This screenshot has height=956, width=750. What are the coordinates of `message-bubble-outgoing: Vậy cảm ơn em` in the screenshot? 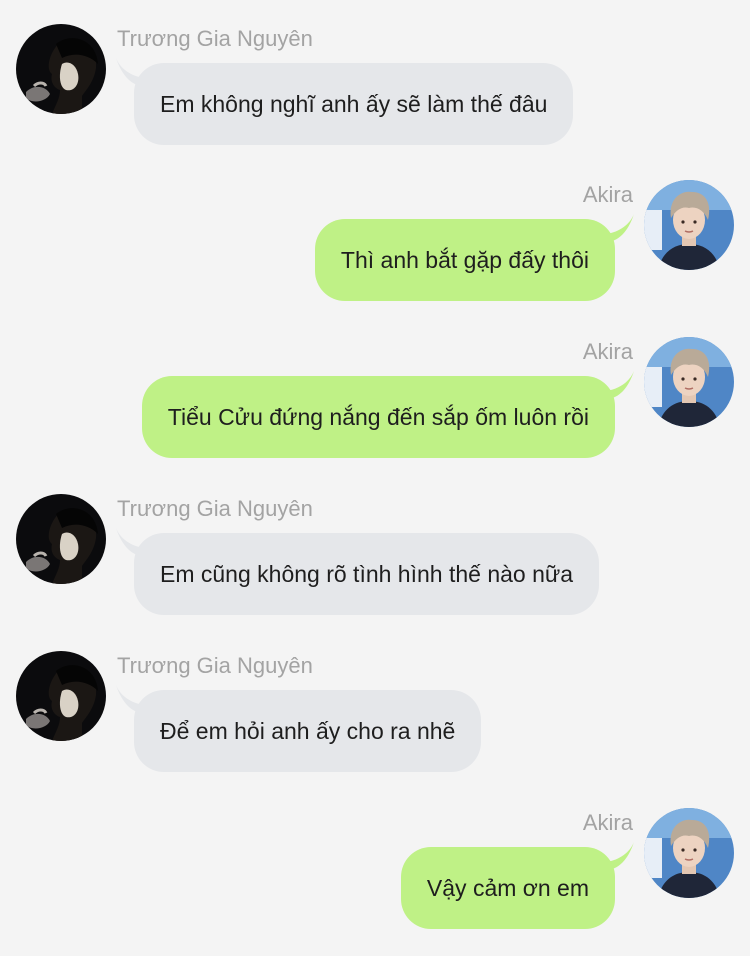 It's located at (507, 888).